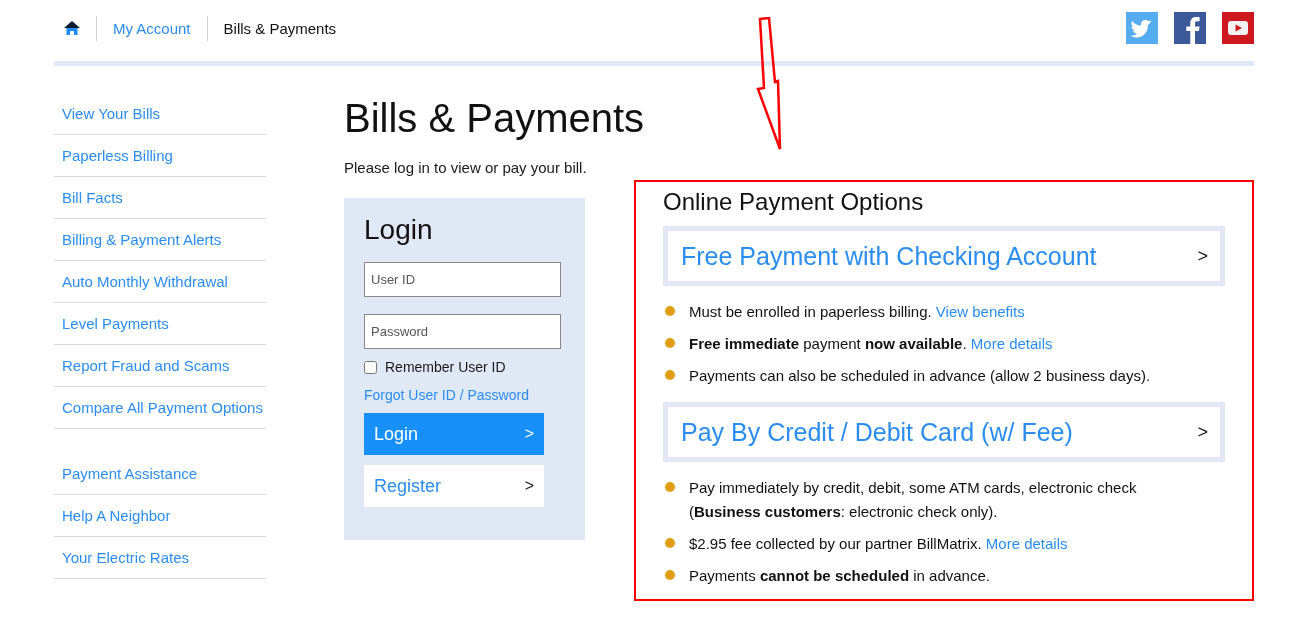 This screenshot has height=622, width=1308. I want to click on sidebar-link: Your Electric Rates, so click(160, 558).